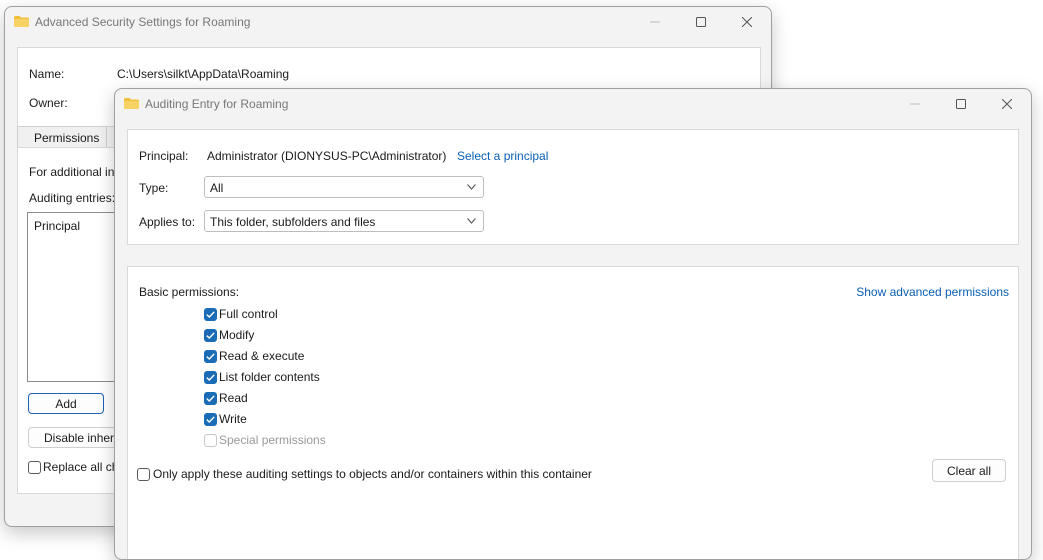 The image size is (1043, 560). What do you see at coordinates (272, 440) in the screenshot?
I see `special-permissions-label: Special permissions` at bounding box center [272, 440].